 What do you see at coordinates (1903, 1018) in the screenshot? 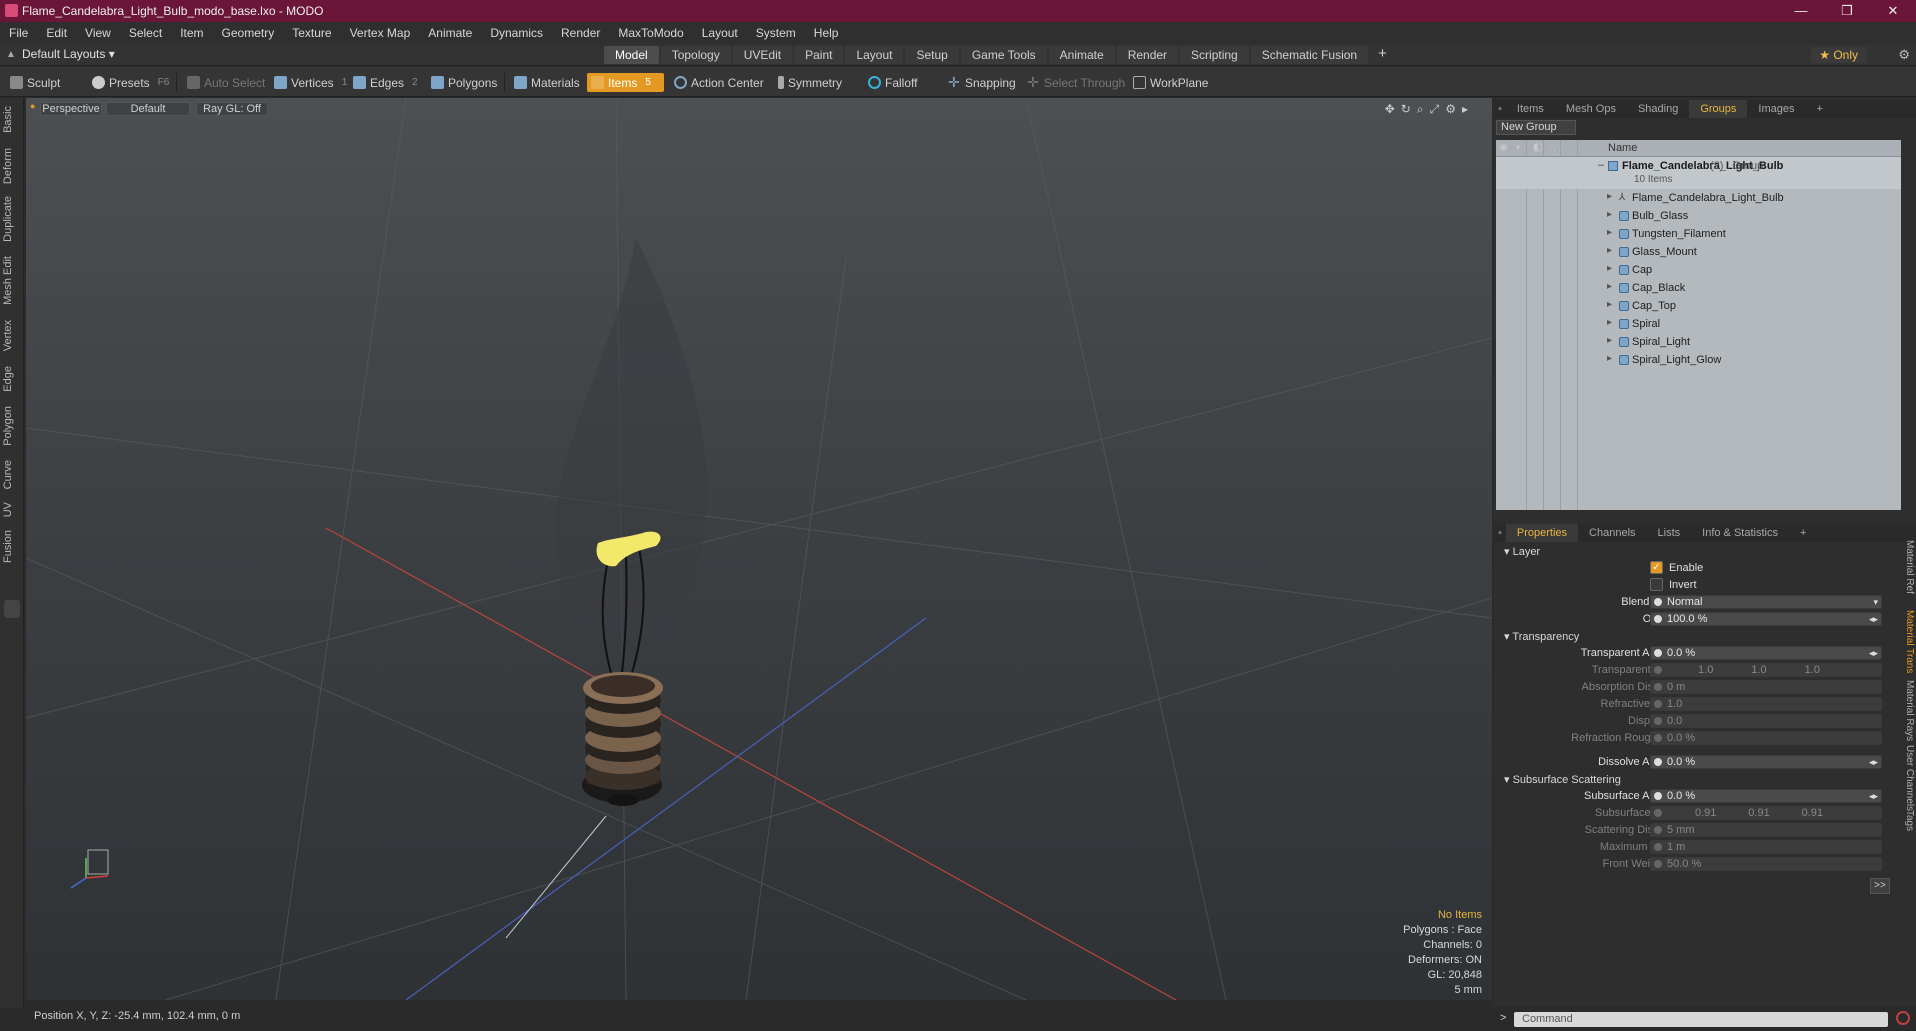
I see `record-icon` at bounding box center [1903, 1018].